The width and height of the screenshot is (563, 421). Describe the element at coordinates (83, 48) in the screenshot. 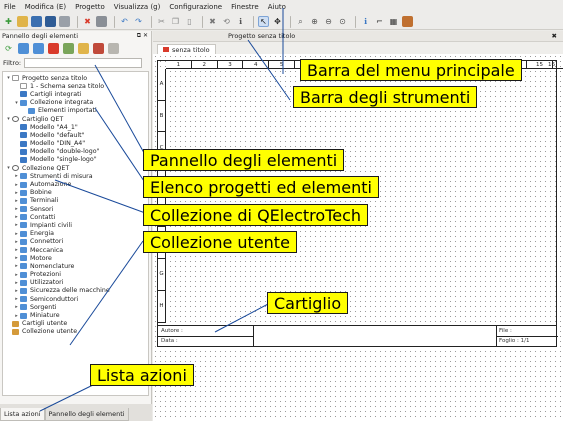

I see `edit-element-icon` at that location.